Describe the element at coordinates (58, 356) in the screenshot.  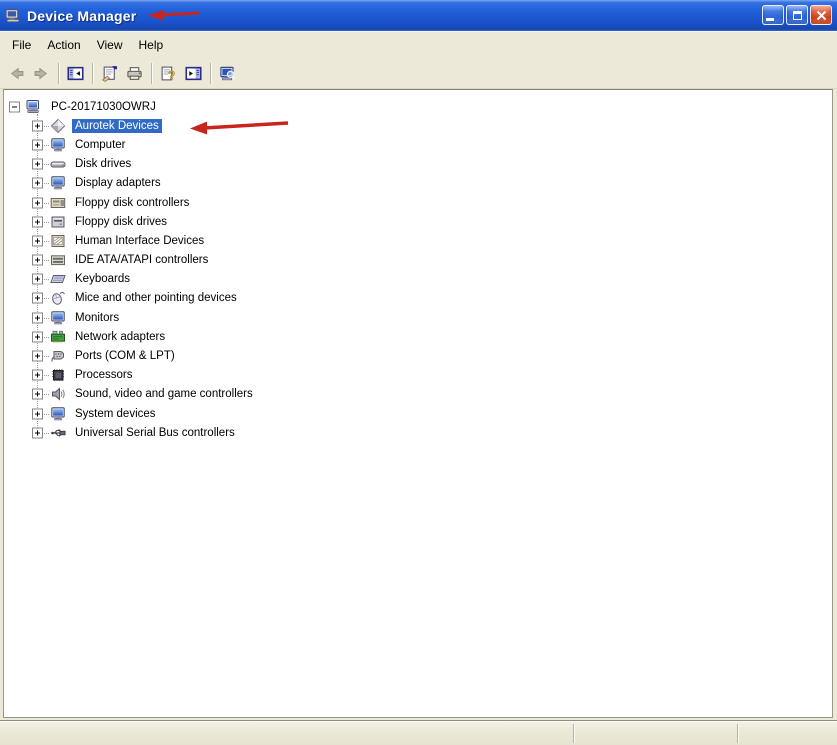
I see `port-icon` at that location.